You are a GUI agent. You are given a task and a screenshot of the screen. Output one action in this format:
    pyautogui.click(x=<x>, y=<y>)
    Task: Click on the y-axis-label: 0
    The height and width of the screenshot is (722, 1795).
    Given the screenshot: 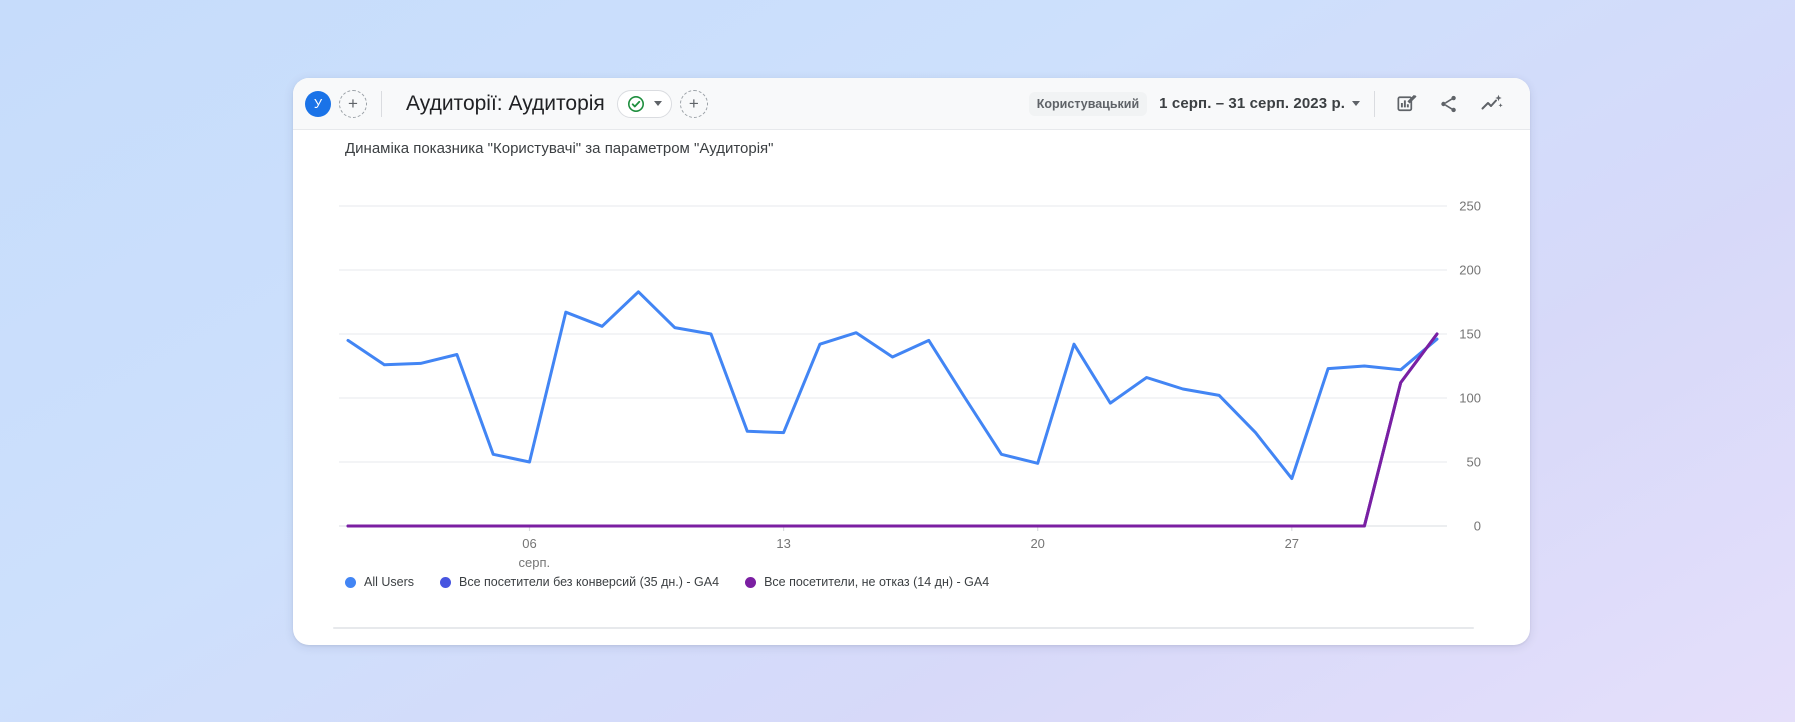 What is the action you would take?
    pyautogui.click(x=1477, y=526)
    